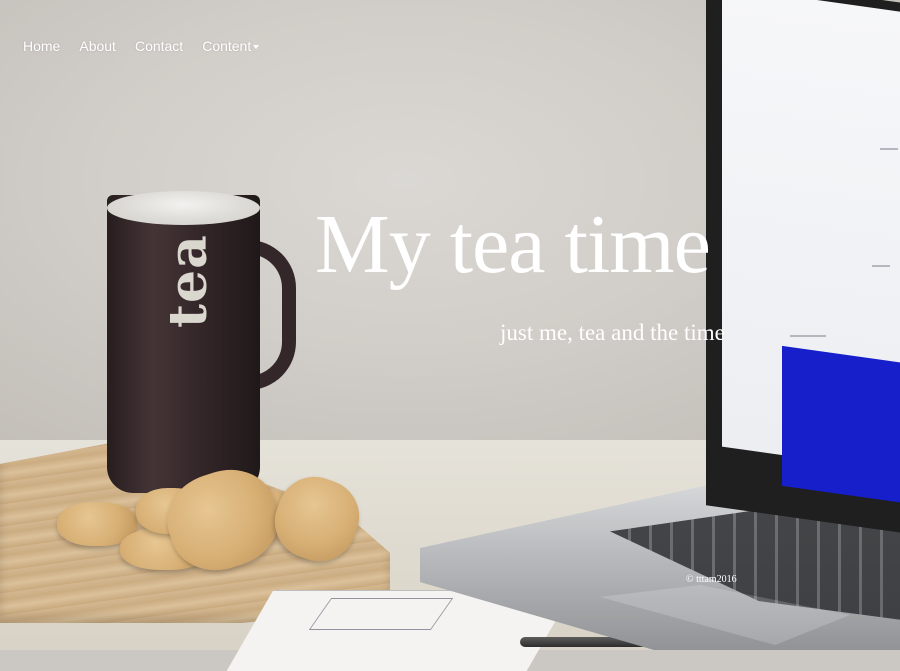 The width and height of the screenshot is (900, 671). I want to click on top-nav: Home About Contact Content, so click(150, 46).